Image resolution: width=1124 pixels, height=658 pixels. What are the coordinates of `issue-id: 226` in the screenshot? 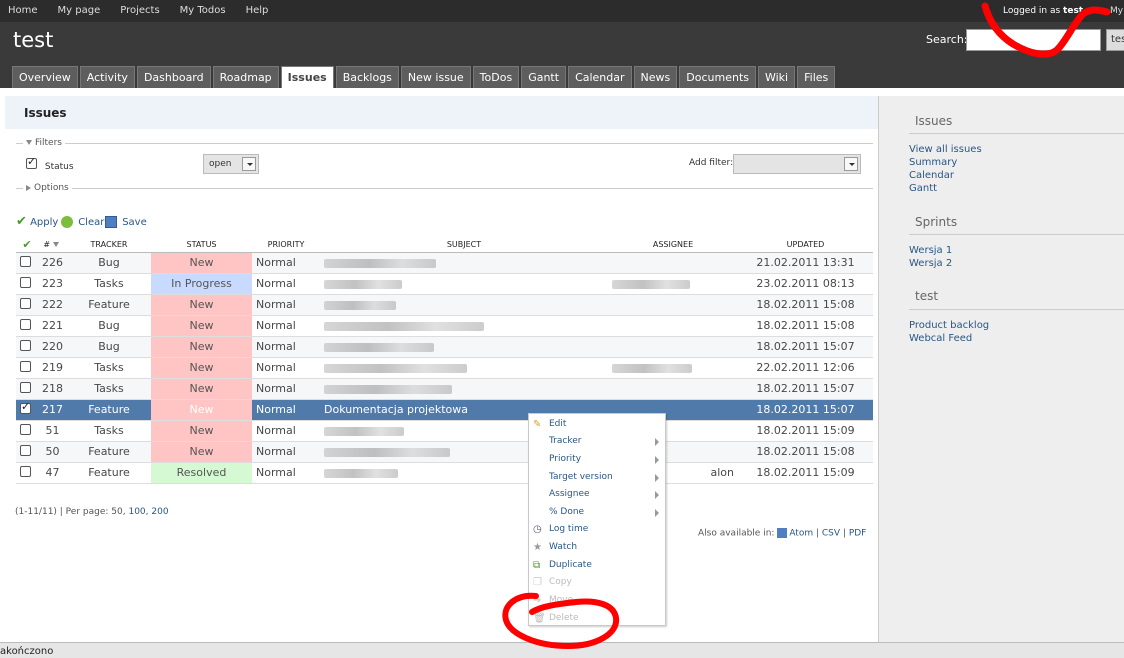 It's located at (52, 263).